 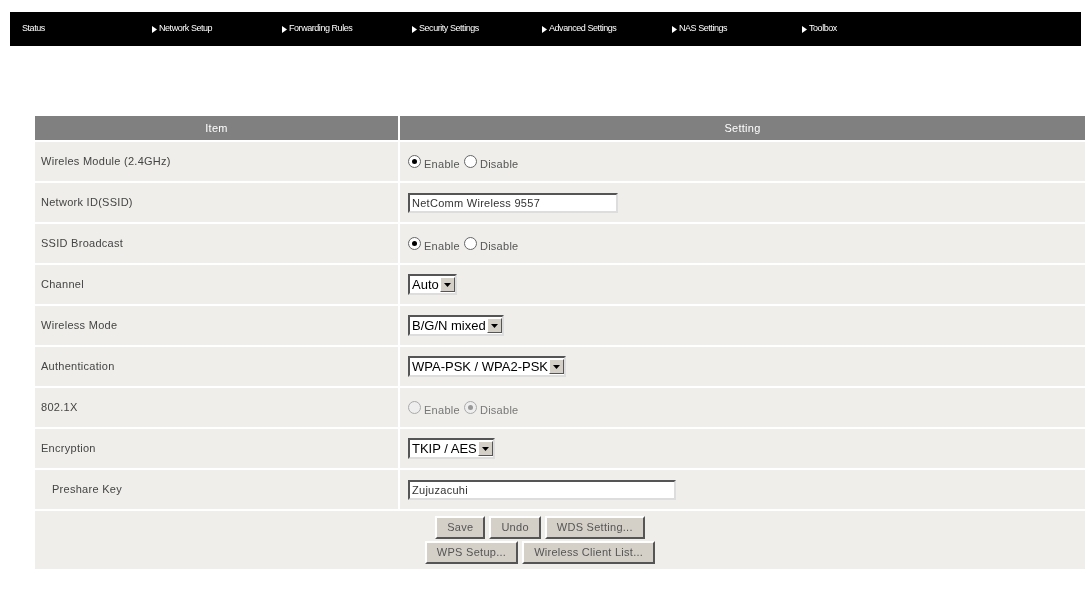 What do you see at coordinates (217, 29) in the screenshot?
I see `nav-link: Network Setup` at bounding box center [217, 29].